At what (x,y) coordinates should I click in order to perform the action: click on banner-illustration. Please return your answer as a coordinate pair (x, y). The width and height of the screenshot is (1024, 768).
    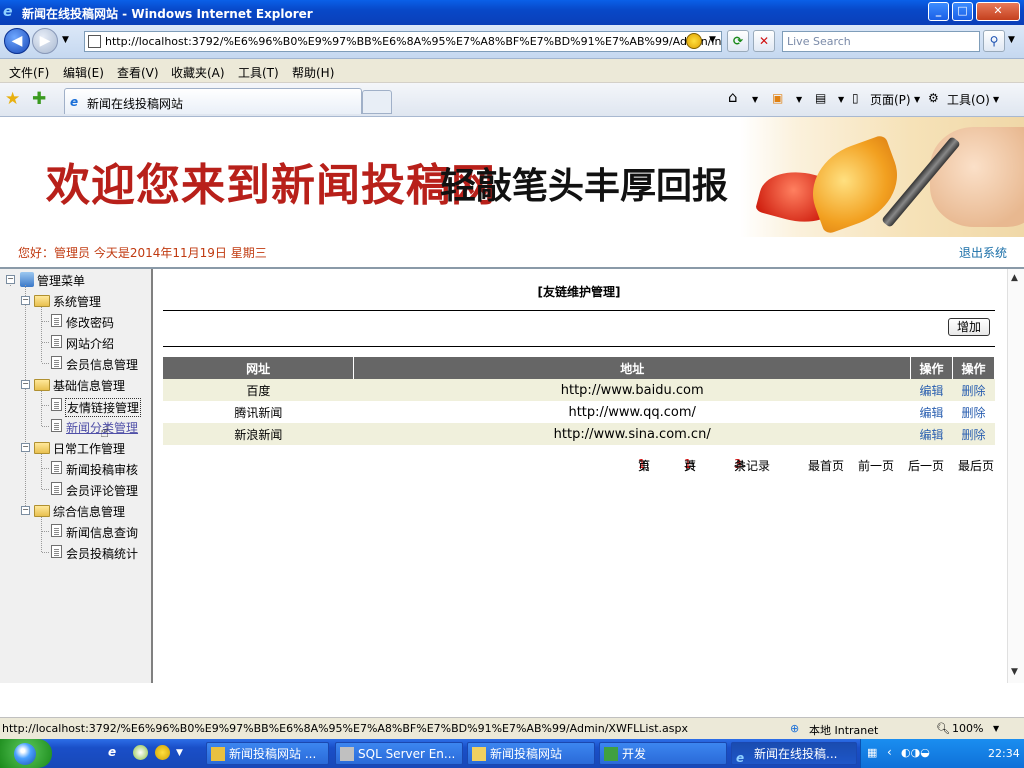
    Looking at the image, I should click on (882, 177).